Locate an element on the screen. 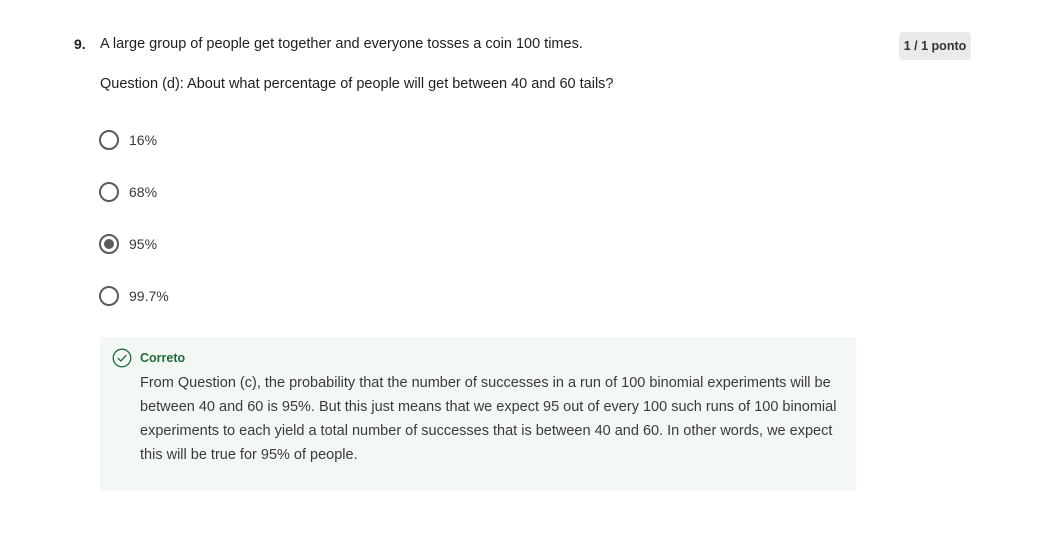 The height and width of the screenshot is (554, 1049). option-label: 68% is located at coordinates (143, 192).